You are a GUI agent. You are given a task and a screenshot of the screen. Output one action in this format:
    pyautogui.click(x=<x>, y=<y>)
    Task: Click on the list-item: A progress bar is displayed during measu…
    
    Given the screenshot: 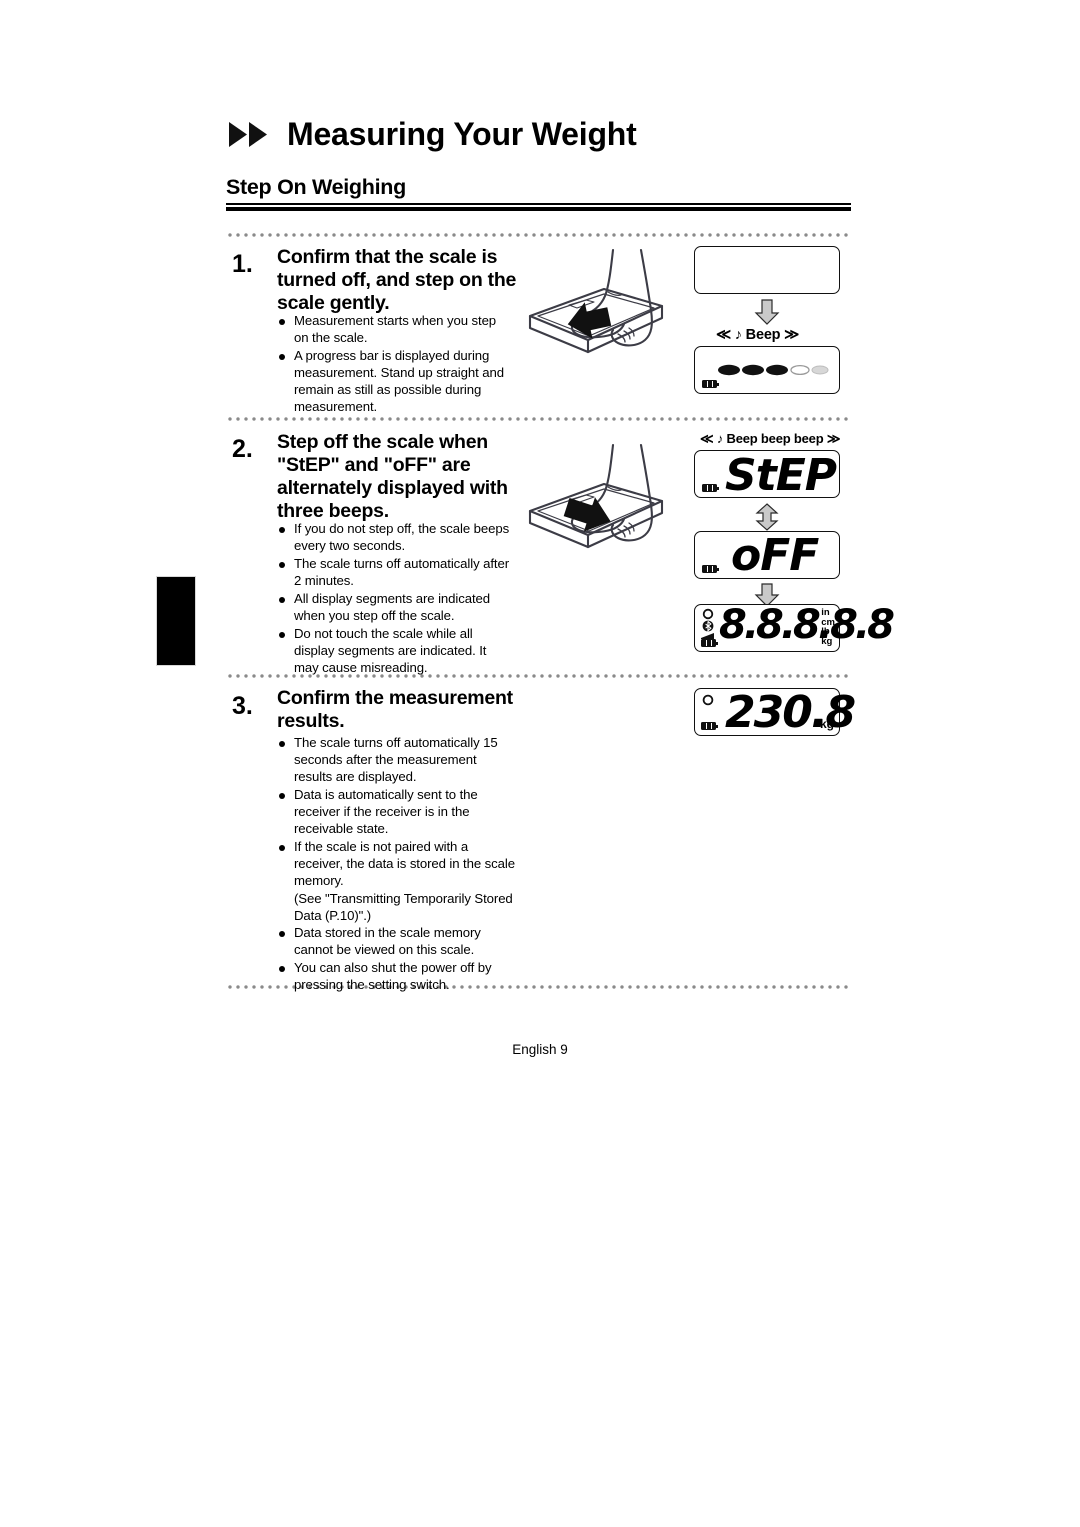 What is the action you would take?
    pyautogui.click(x=395, y=382)
    